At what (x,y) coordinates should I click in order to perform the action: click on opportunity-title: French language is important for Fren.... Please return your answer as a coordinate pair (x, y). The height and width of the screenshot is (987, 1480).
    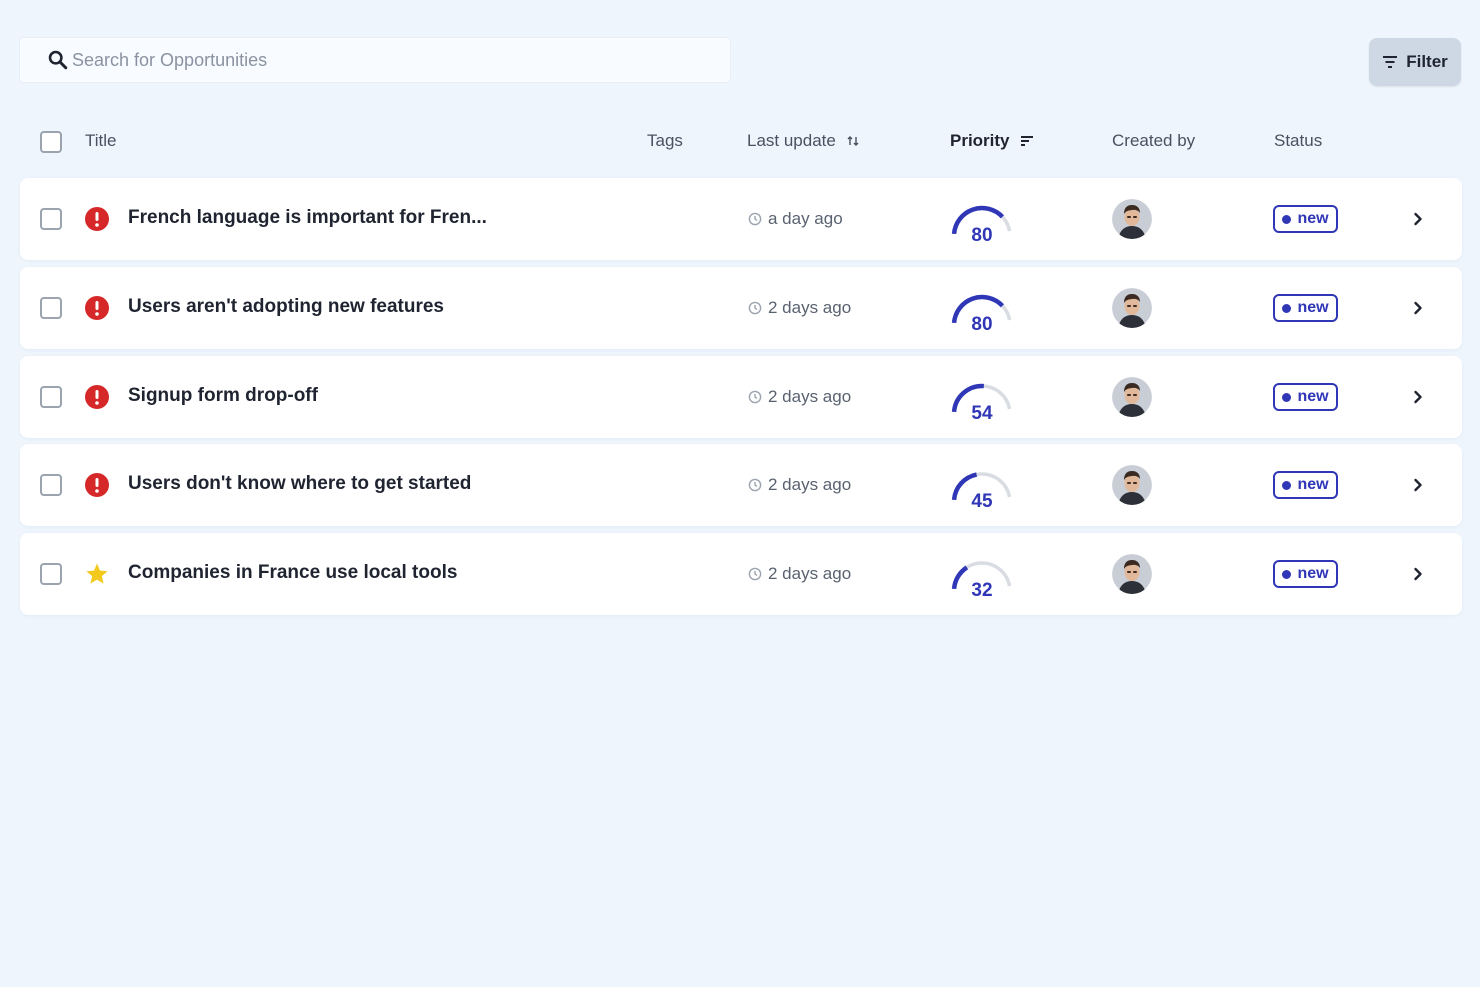
    Looking at the image, I should click on (307, 218).